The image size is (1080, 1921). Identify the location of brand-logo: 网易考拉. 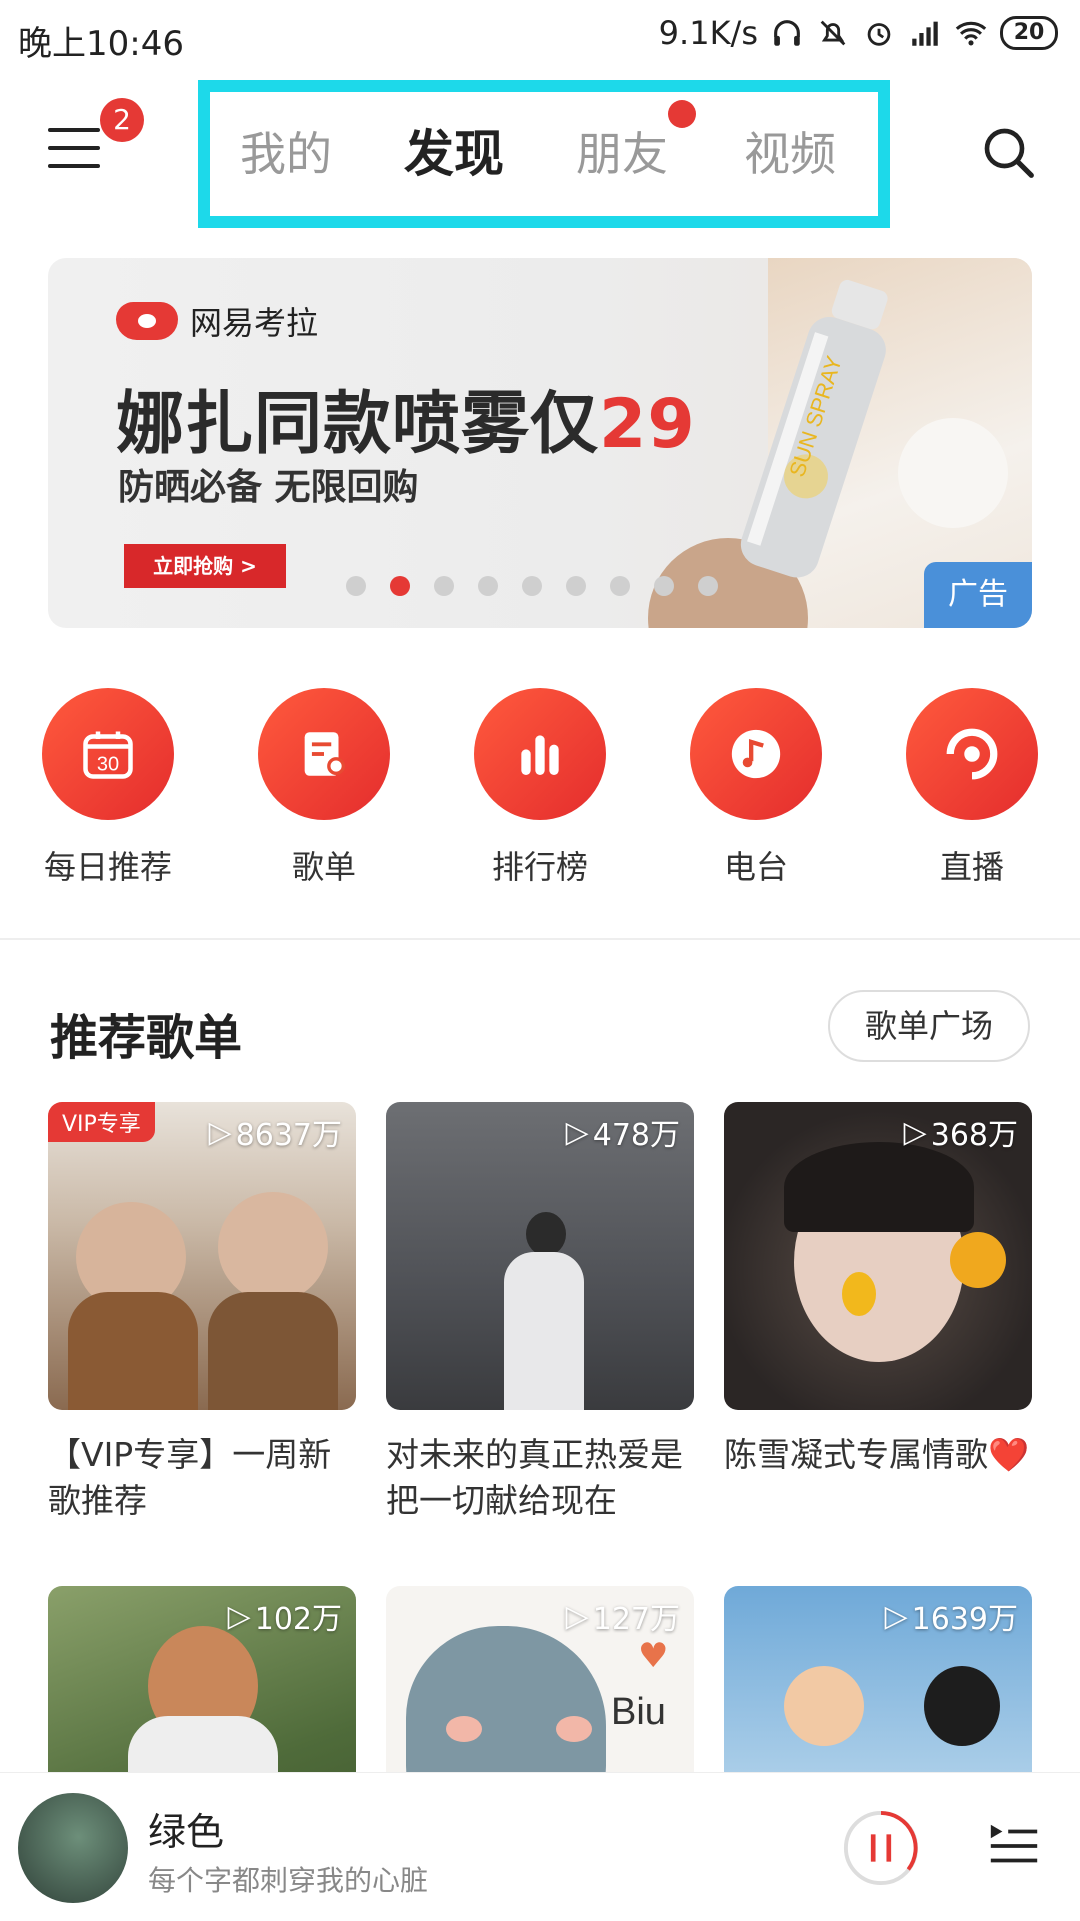
(217, 321).